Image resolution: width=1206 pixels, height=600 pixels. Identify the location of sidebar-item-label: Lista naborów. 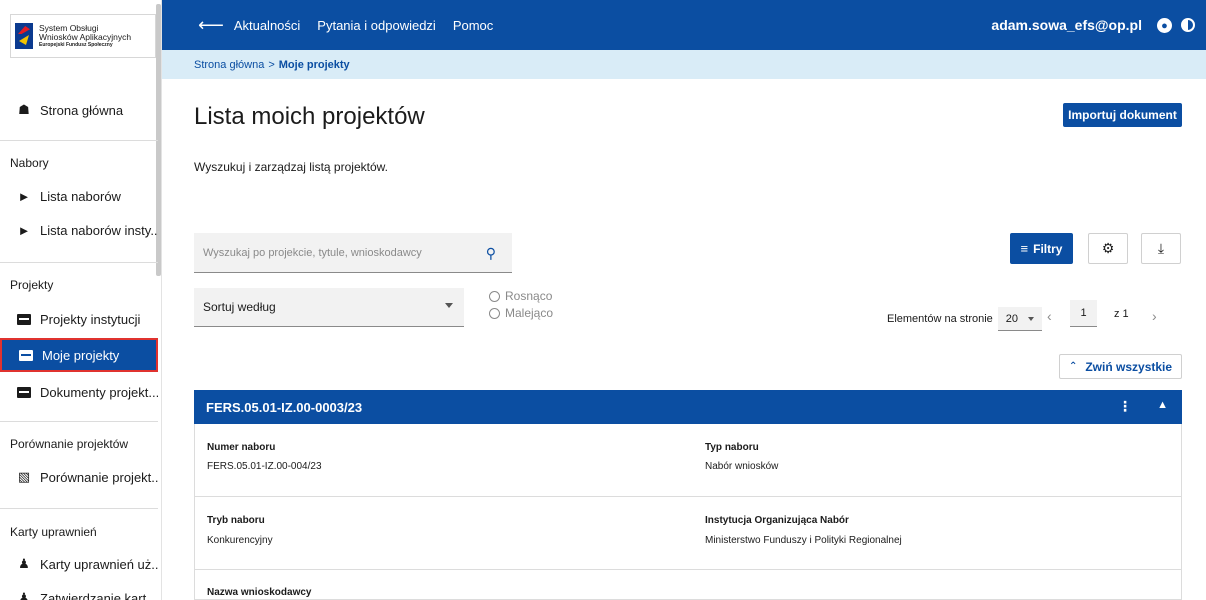
(80, 196).